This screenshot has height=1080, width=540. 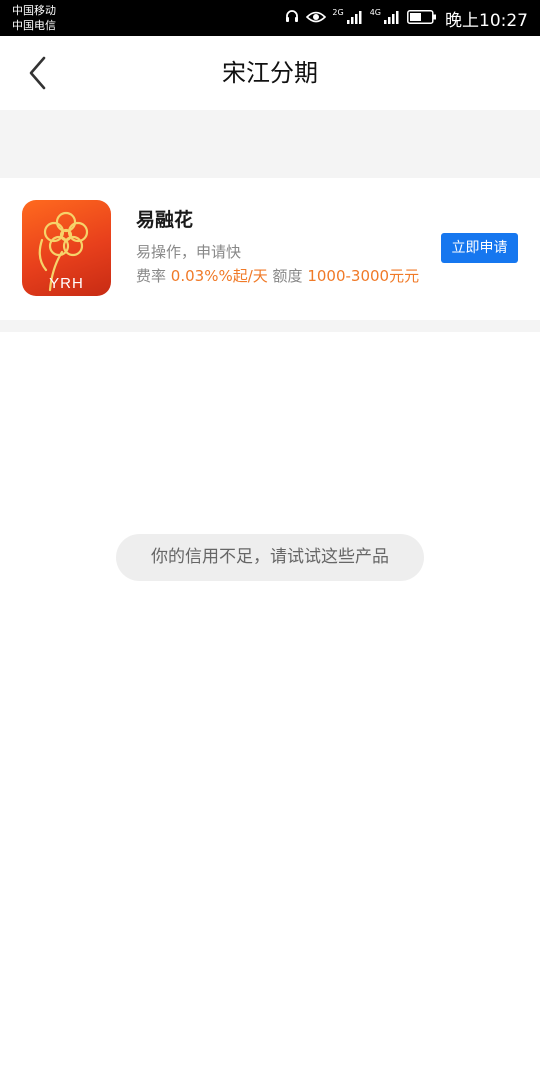 What do you see at coordinates (375, 12) in the screenshot?
I see `network-type-2: 4G` at bounding box center [375, 12].